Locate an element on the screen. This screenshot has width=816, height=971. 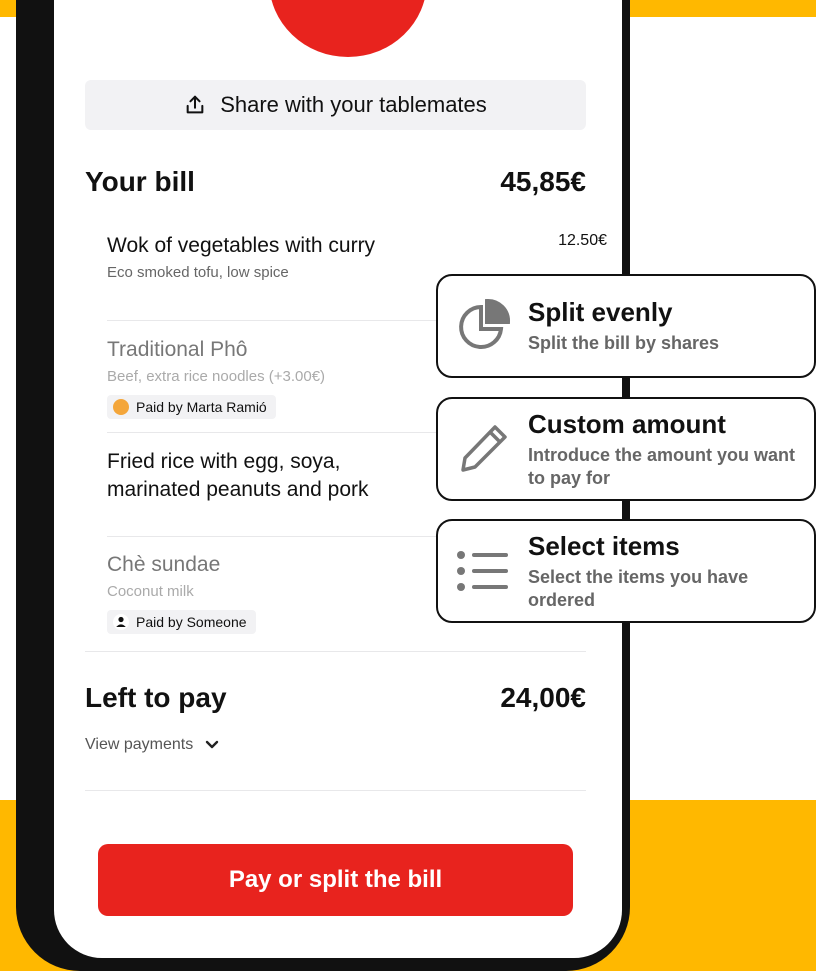
option-title: Select items is located at coordinates (604, 545).